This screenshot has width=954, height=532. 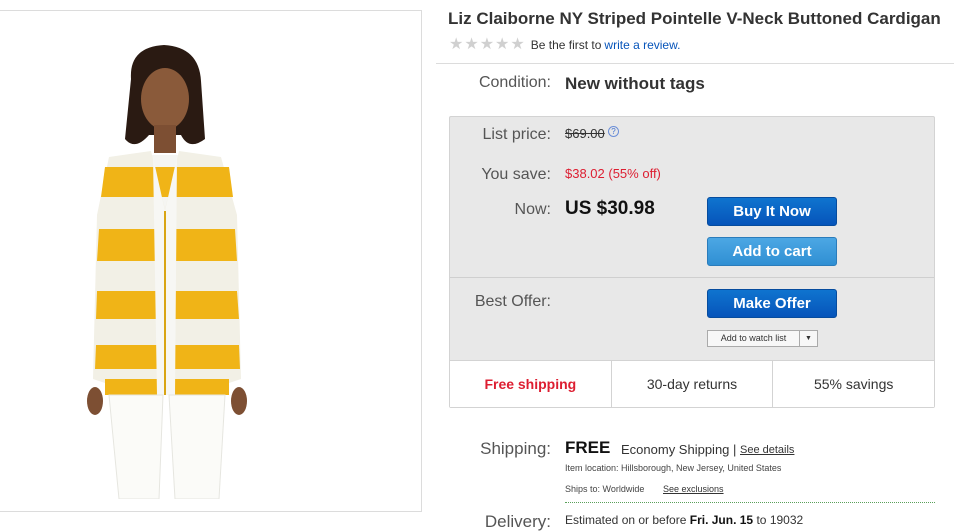 What do you see at coordinates (693, 489) in the screenshot?
I see `see-exclusions-link: See exclusions` at bounding box center [693, 489].